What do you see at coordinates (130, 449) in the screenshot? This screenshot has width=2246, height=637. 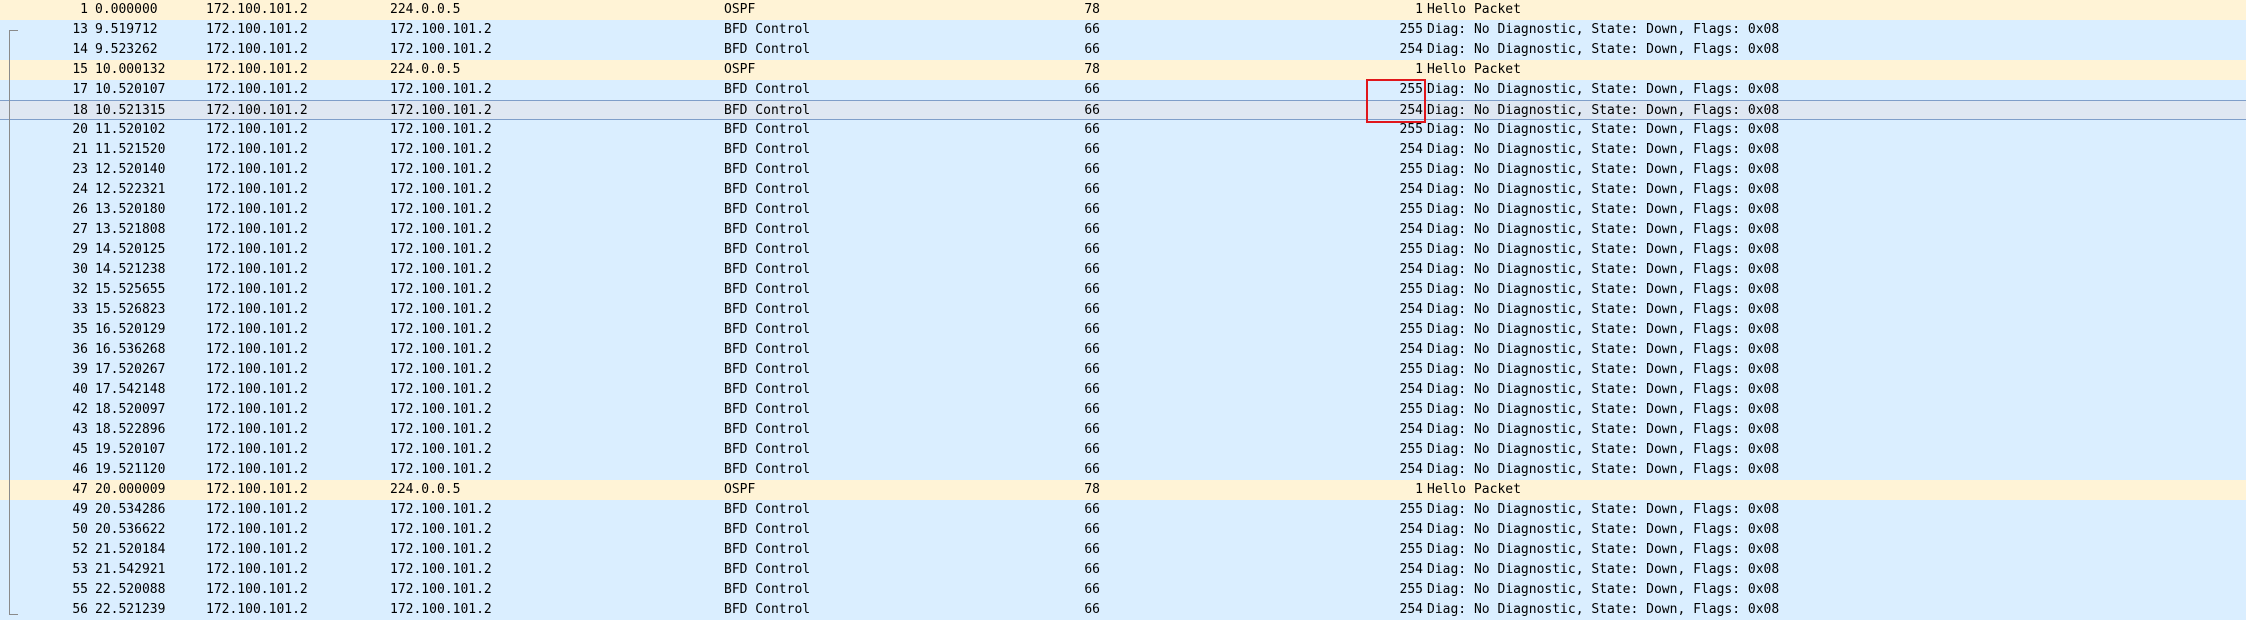 I see `packet-time: 19.520107` at bounding box center [130, 449].